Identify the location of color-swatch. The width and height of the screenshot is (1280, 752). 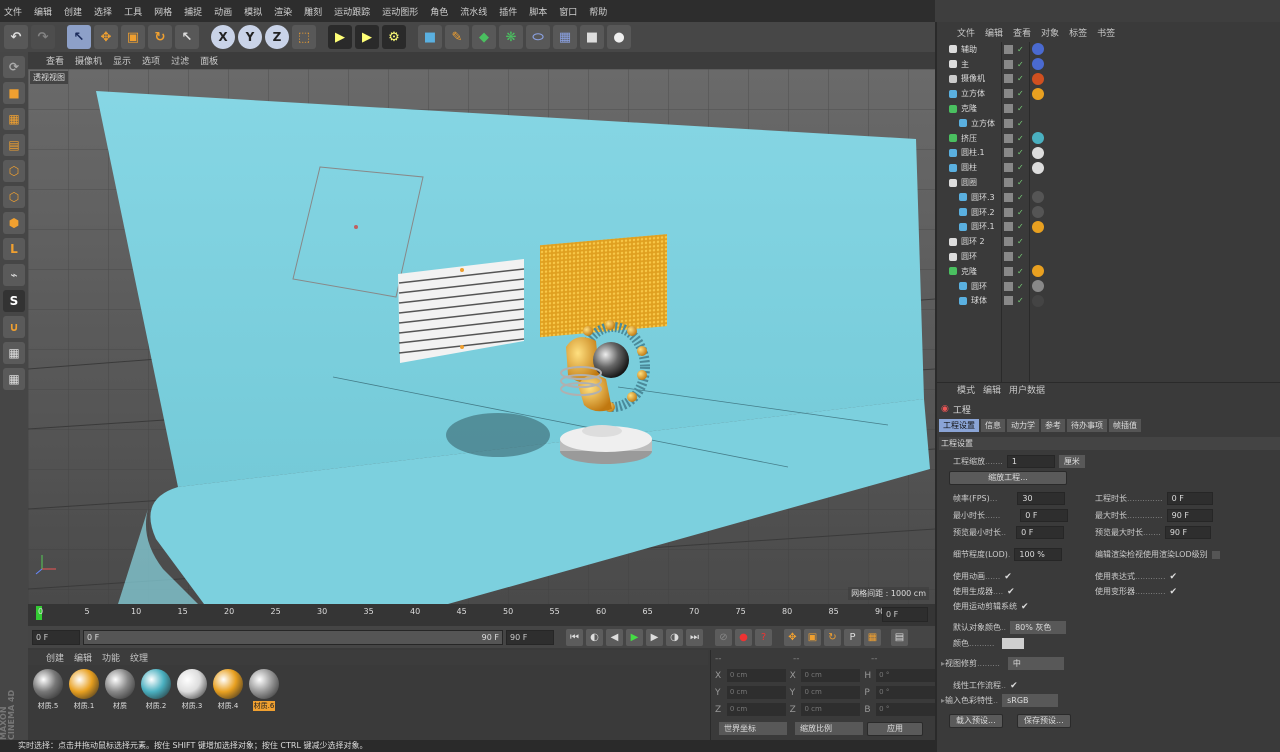
(1013, 643).